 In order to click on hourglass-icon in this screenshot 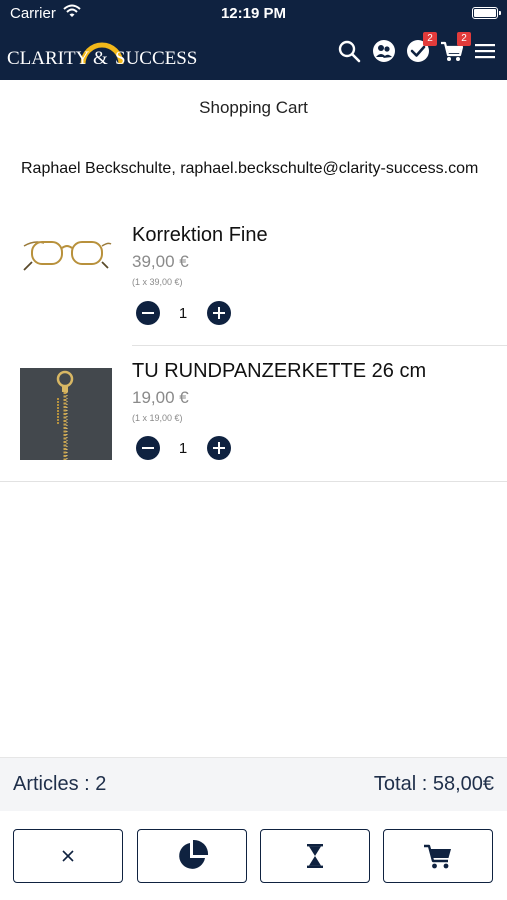, I will do `click(315, 856)`.